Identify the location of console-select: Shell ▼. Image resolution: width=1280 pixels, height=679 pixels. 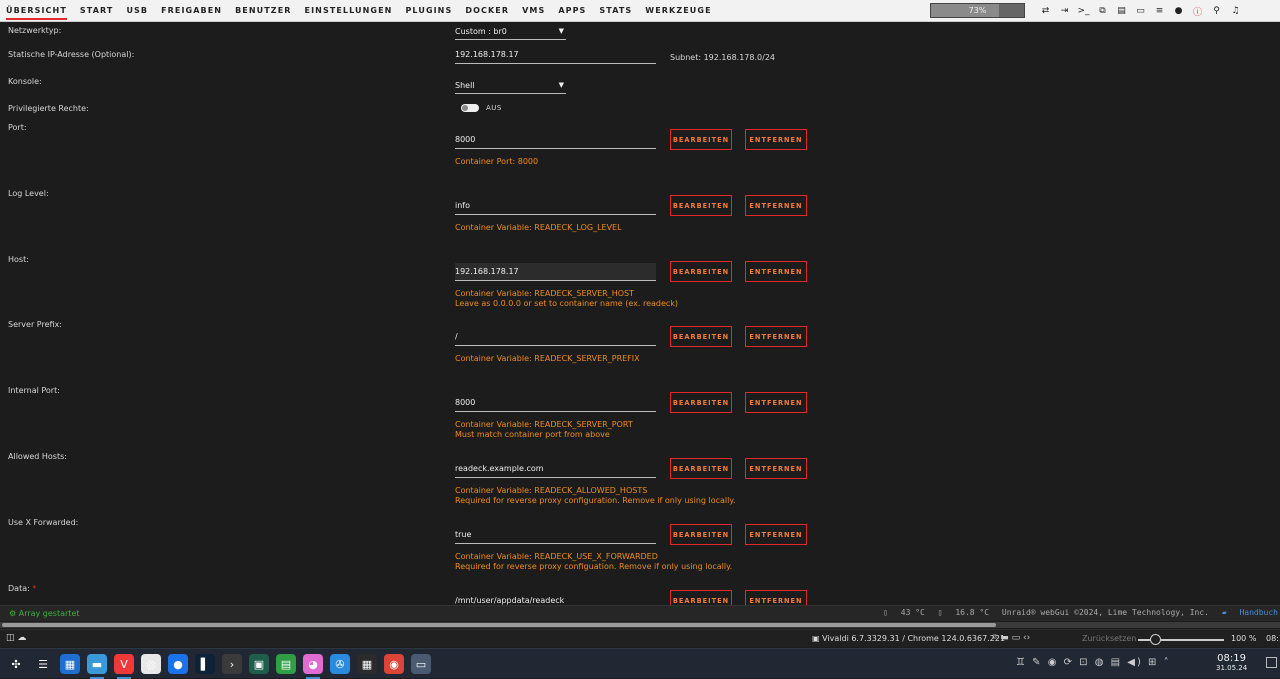
(510, 86).